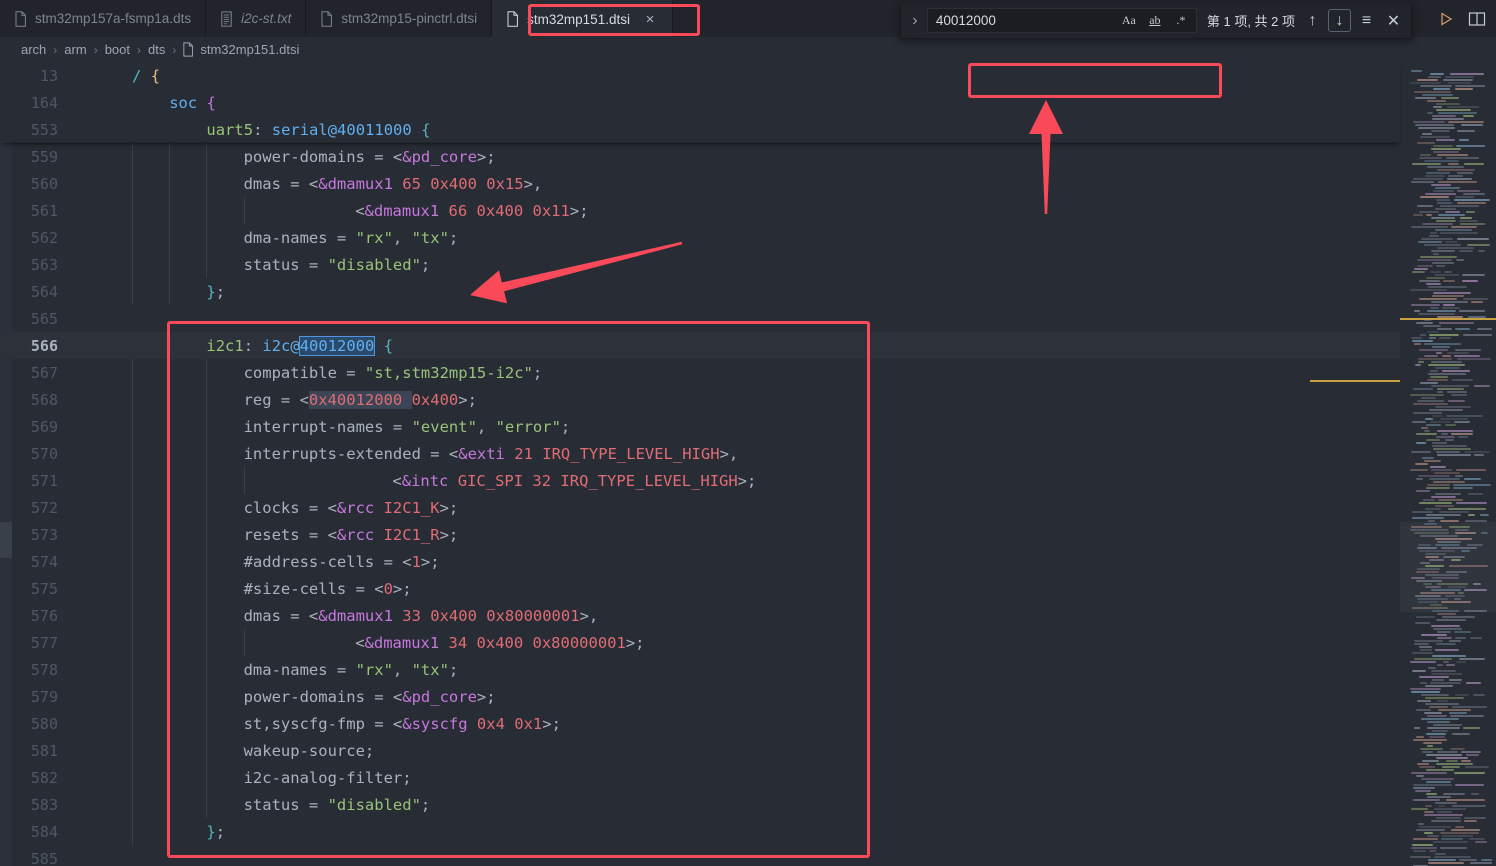 Image resolution: width=1496 pixels, height=866 pixels. Describe the element at coordinates (700, 399) in the screenshot. I see `code-line: 568 reg = <0x40012000 0x400>;` at that location.